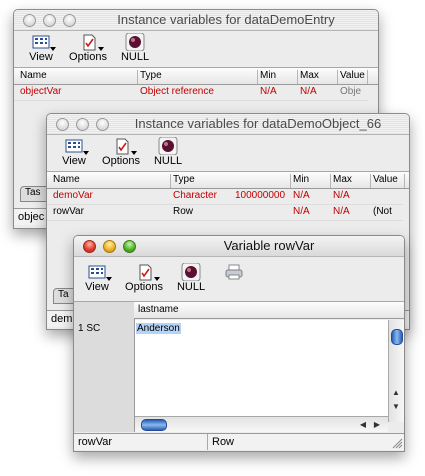 The width and height of the screenshot is (425, 476). Describe the element at coordinates (141, 442) in the screenshot. I see `status-variable-name: rowVar` at that location.